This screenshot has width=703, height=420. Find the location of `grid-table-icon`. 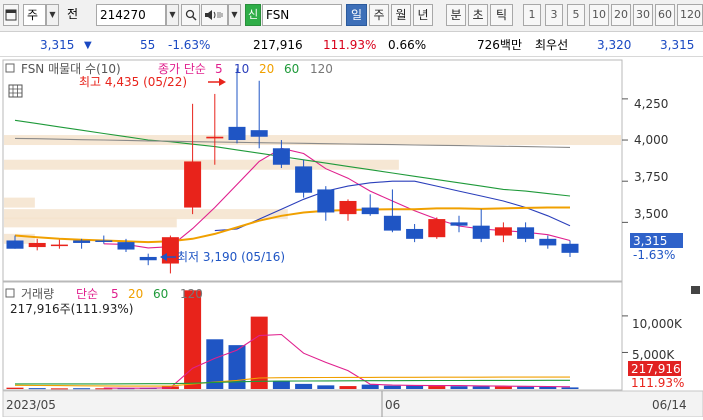

grid-table-icon is located at coordinates (15, 91).